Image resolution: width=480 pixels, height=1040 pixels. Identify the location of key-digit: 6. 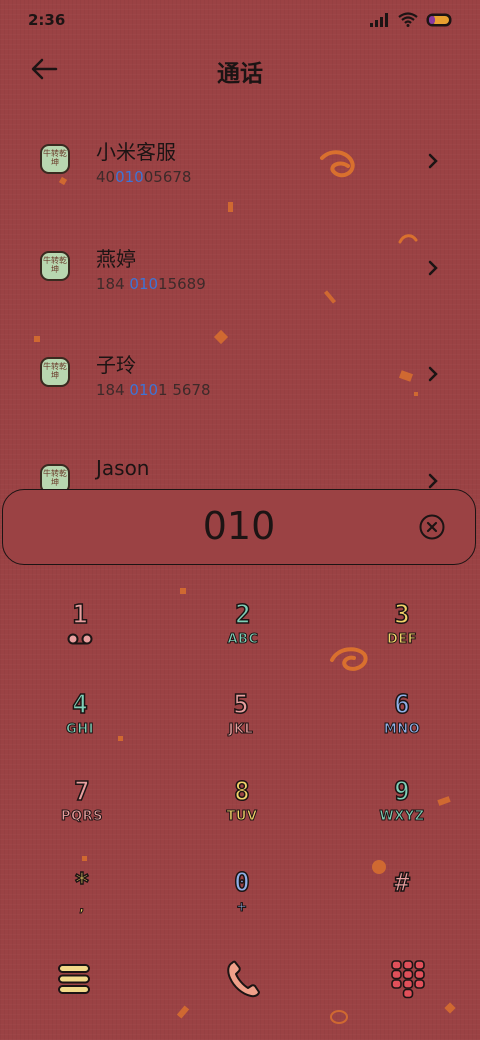
(401, 705).